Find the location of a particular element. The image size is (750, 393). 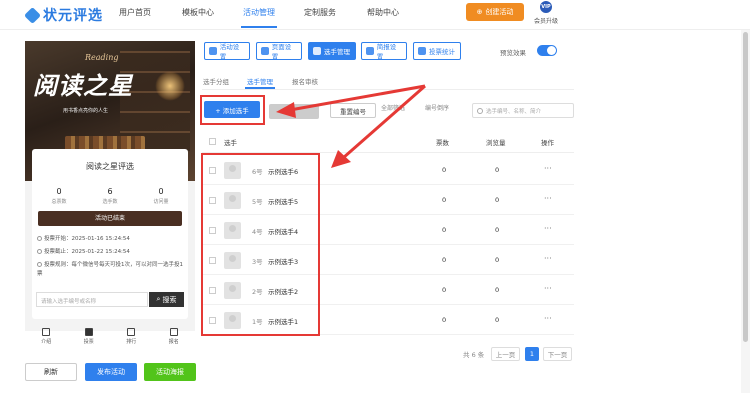

vip-icon: VIP is located at coordinates (546, 7).